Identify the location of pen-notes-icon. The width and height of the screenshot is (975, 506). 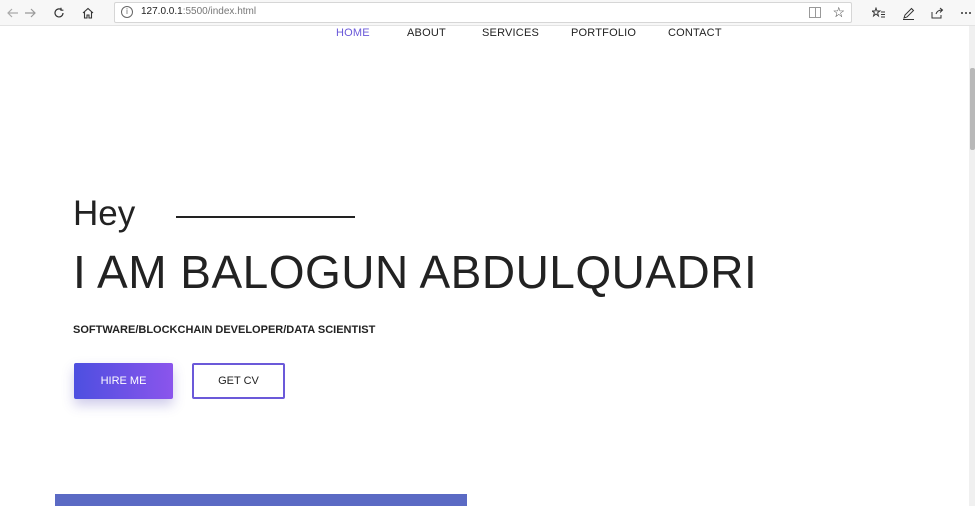
(908, 13).